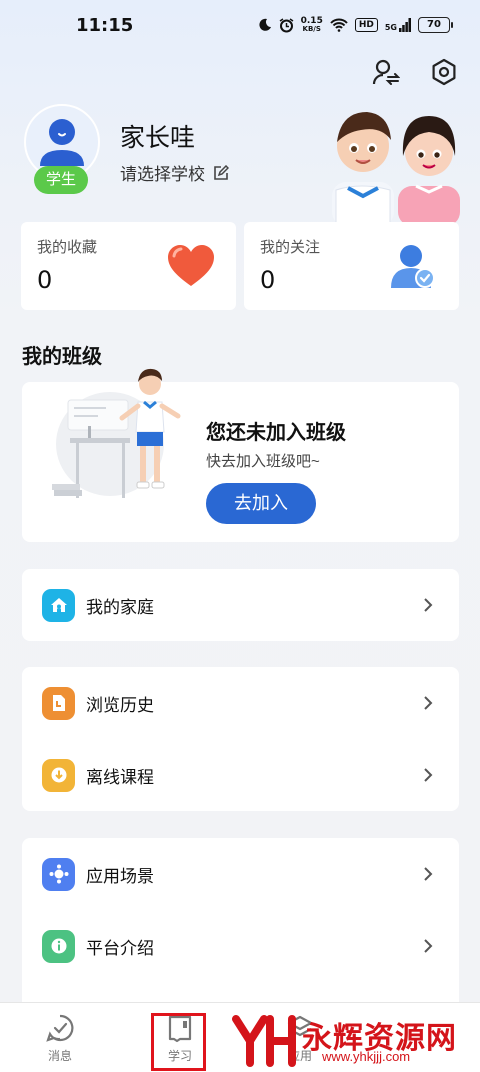 This screenshot has width=480, height=1072. I want to click on role-badge: 学生, so click(61, 180).